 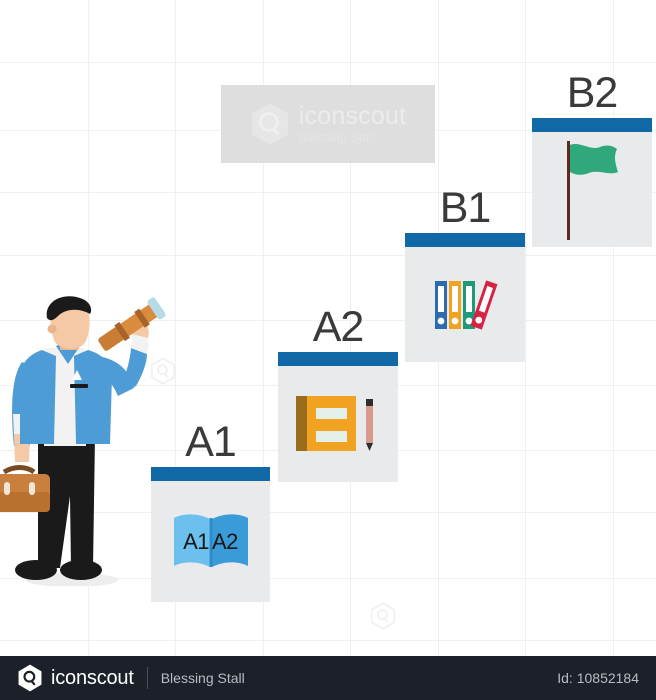 What do you see at coordinates (592, 93) in the screenshot?
I see `step-label-b2: B2` at bounding box center [592, 93].